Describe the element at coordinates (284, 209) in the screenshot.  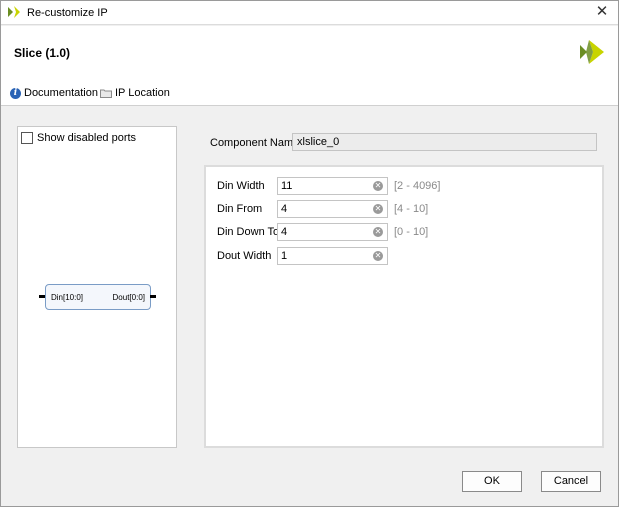
I see `din-from-value: 4` at that location.